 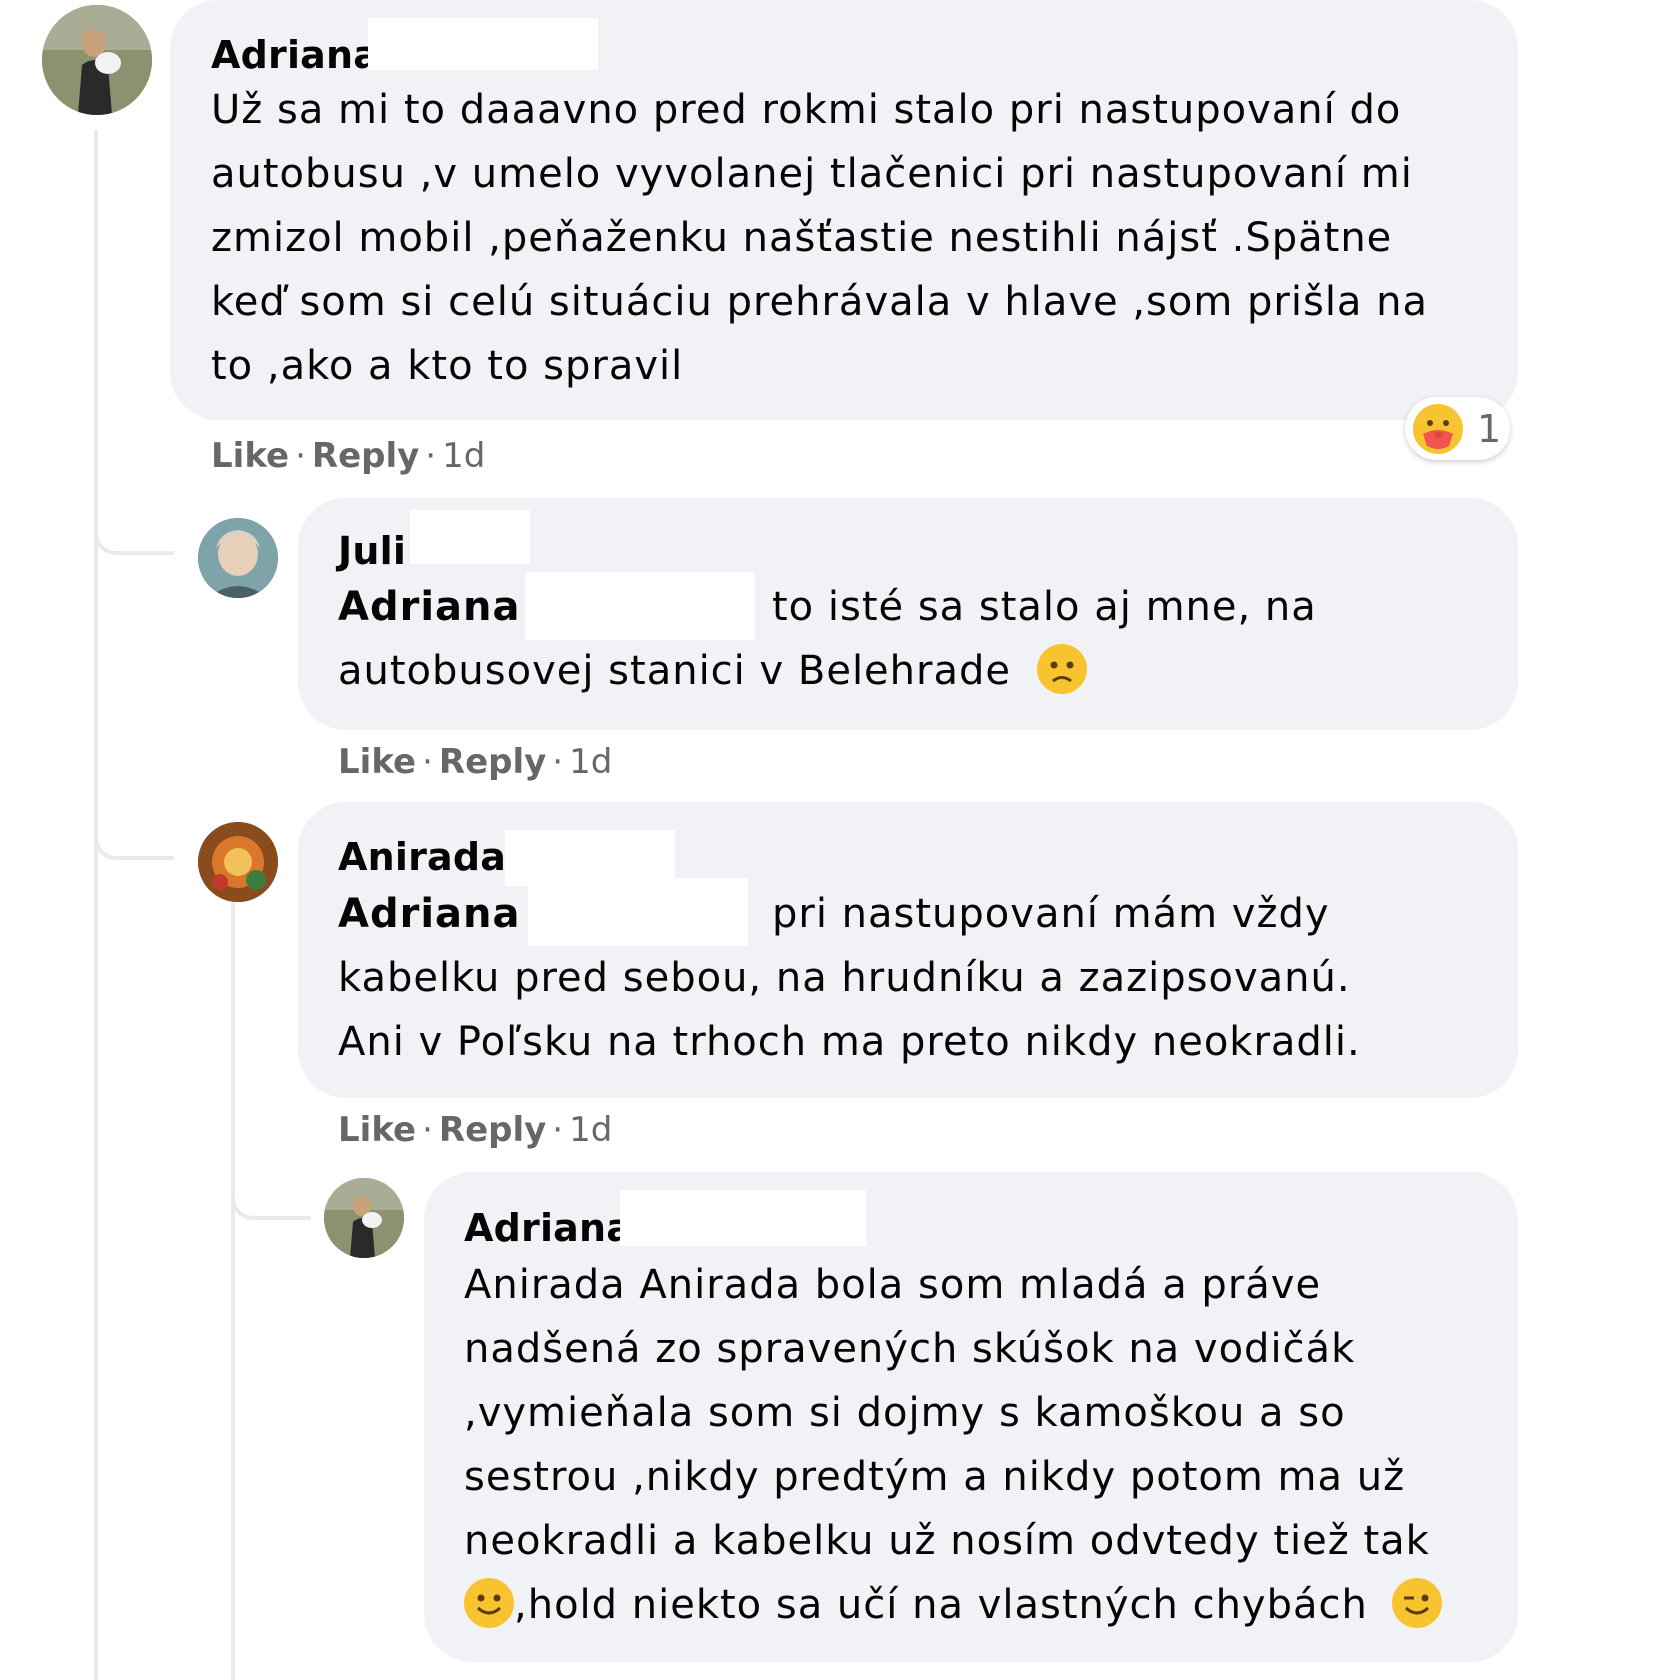 I want to click on smile-emoji-icon, so click(x=489, y=1603).